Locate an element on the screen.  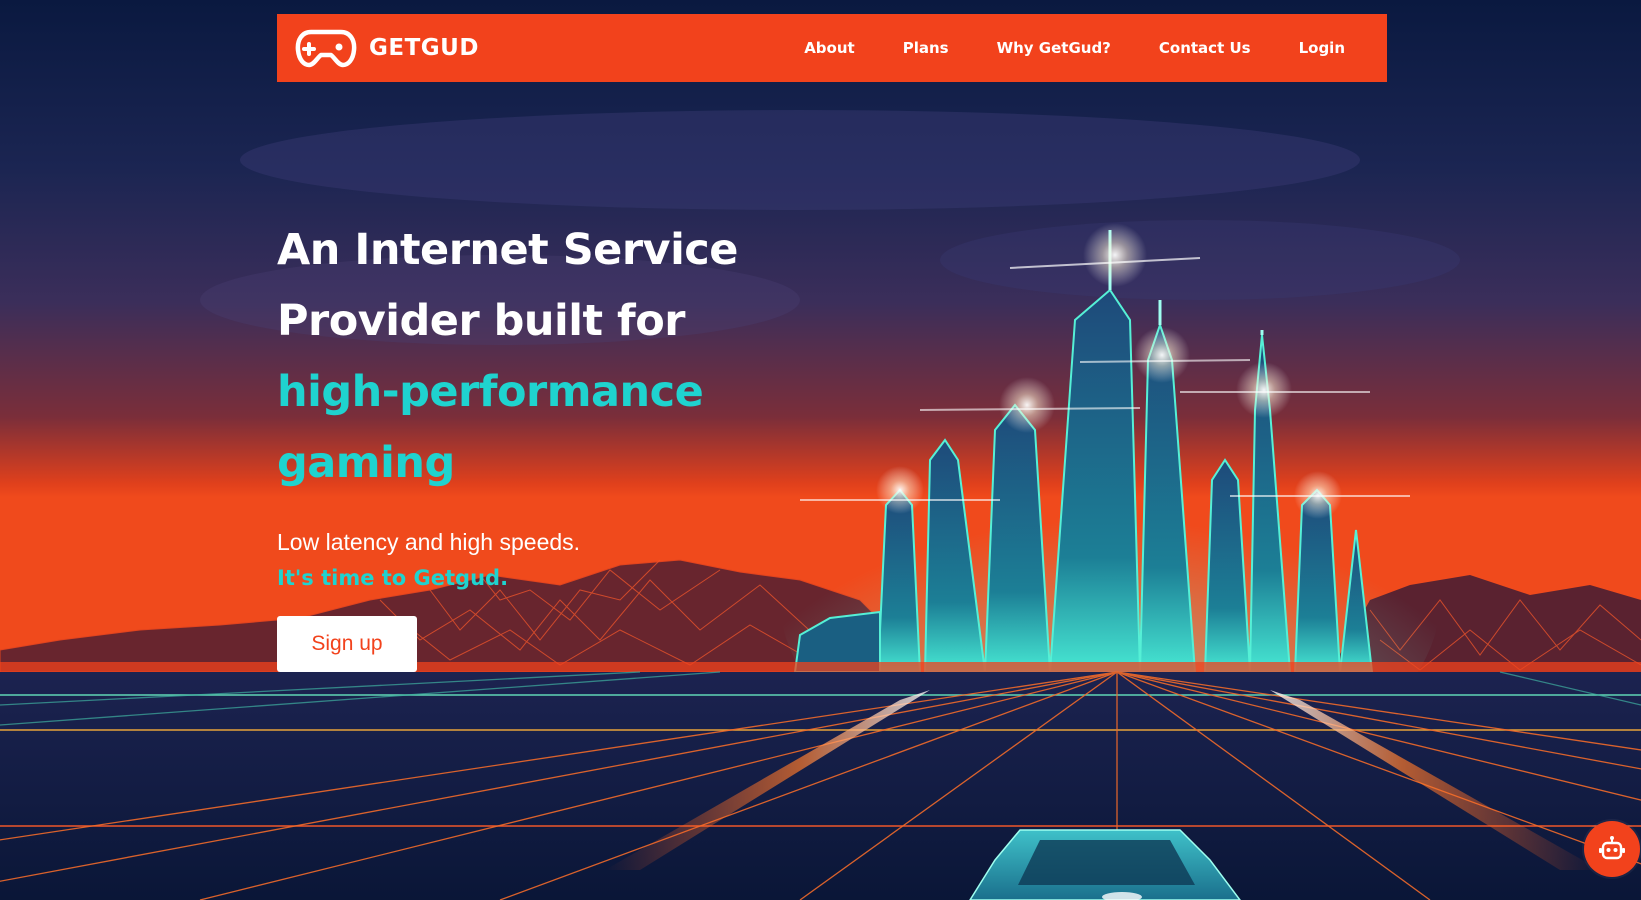
nav-link-login: Login is located at coordinates (1322, 48).